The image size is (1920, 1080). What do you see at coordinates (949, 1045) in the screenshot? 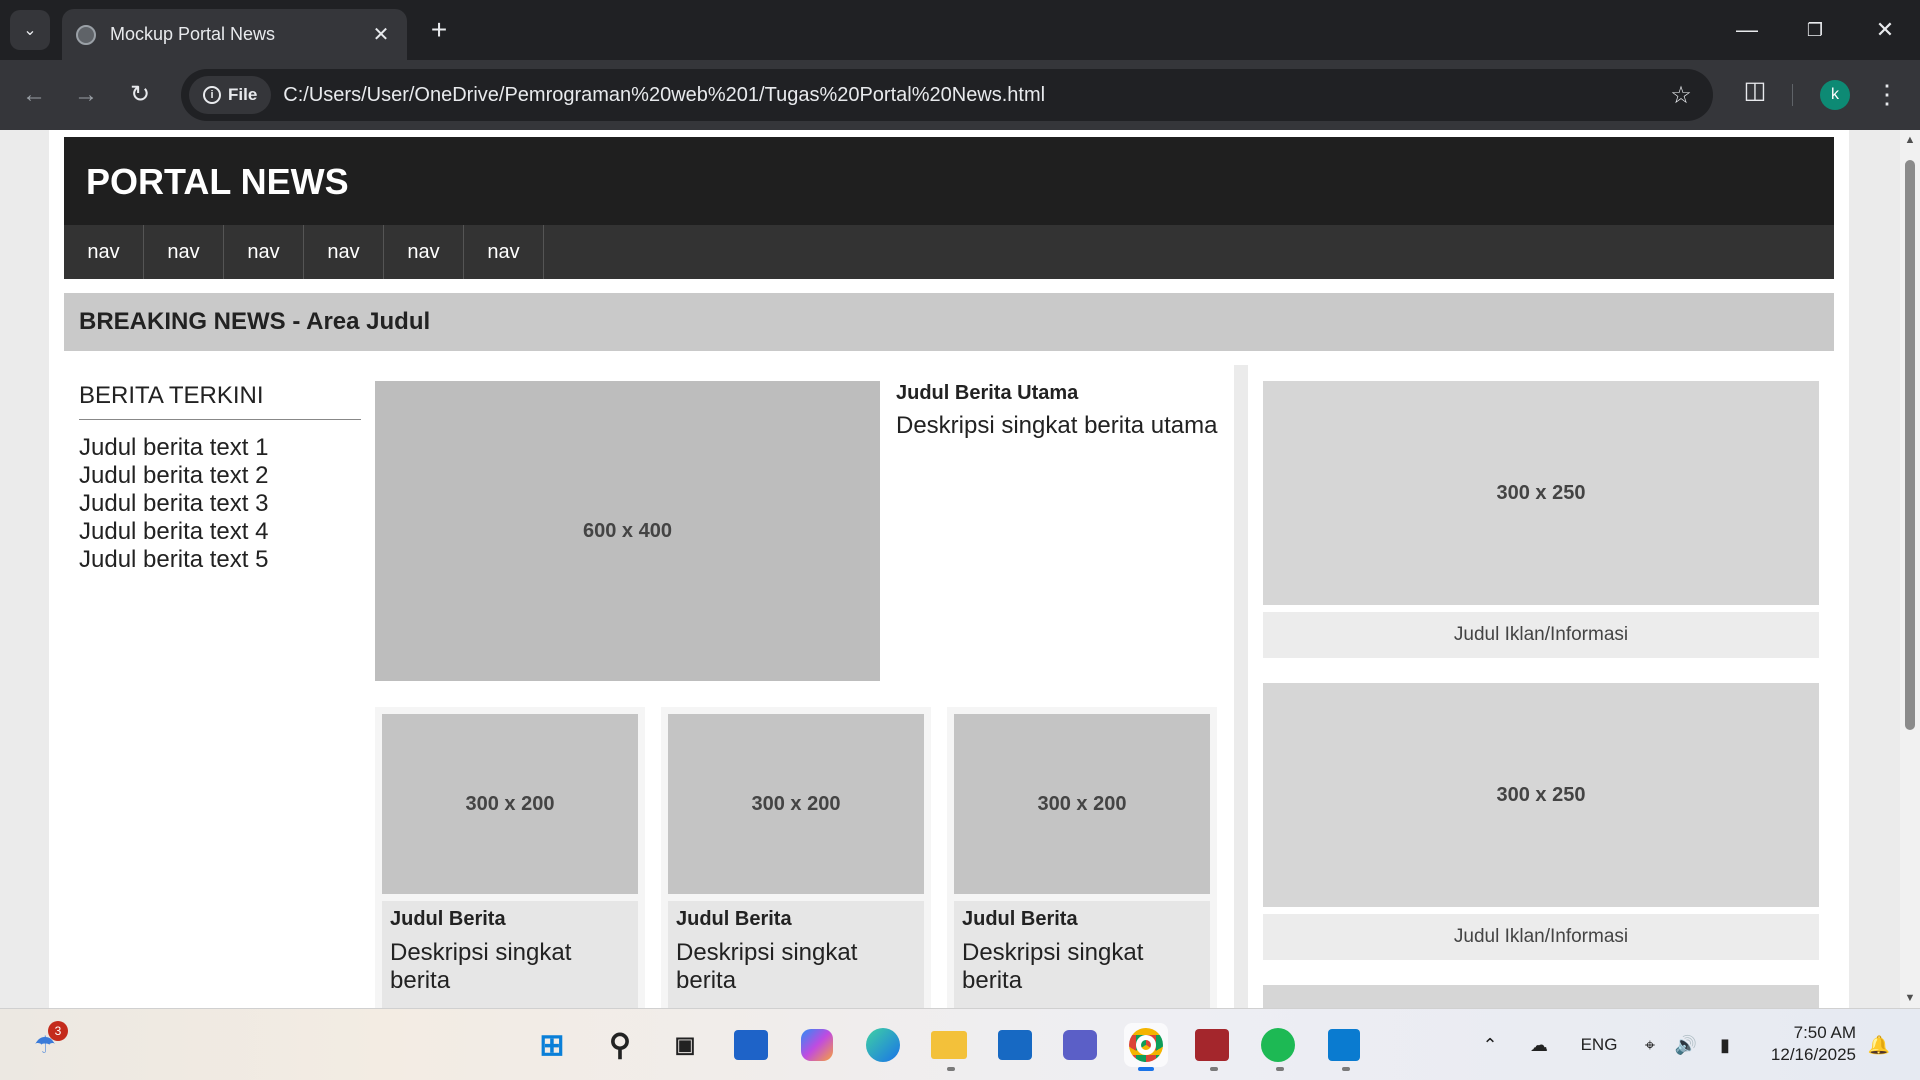
I see `file-explorer-icon` at bounding box center [949, 1045].